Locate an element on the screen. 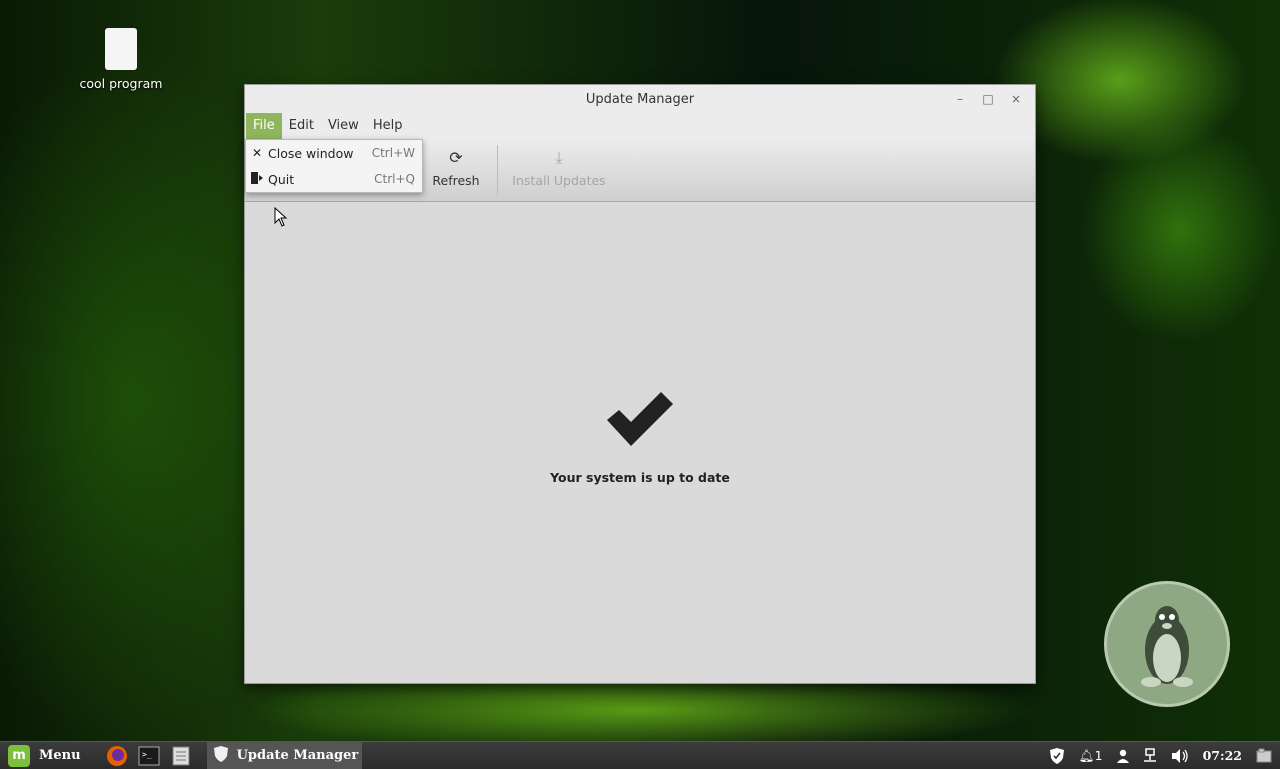  desktop-icon-cool-program: cool program is located at coordinates (121, 59).